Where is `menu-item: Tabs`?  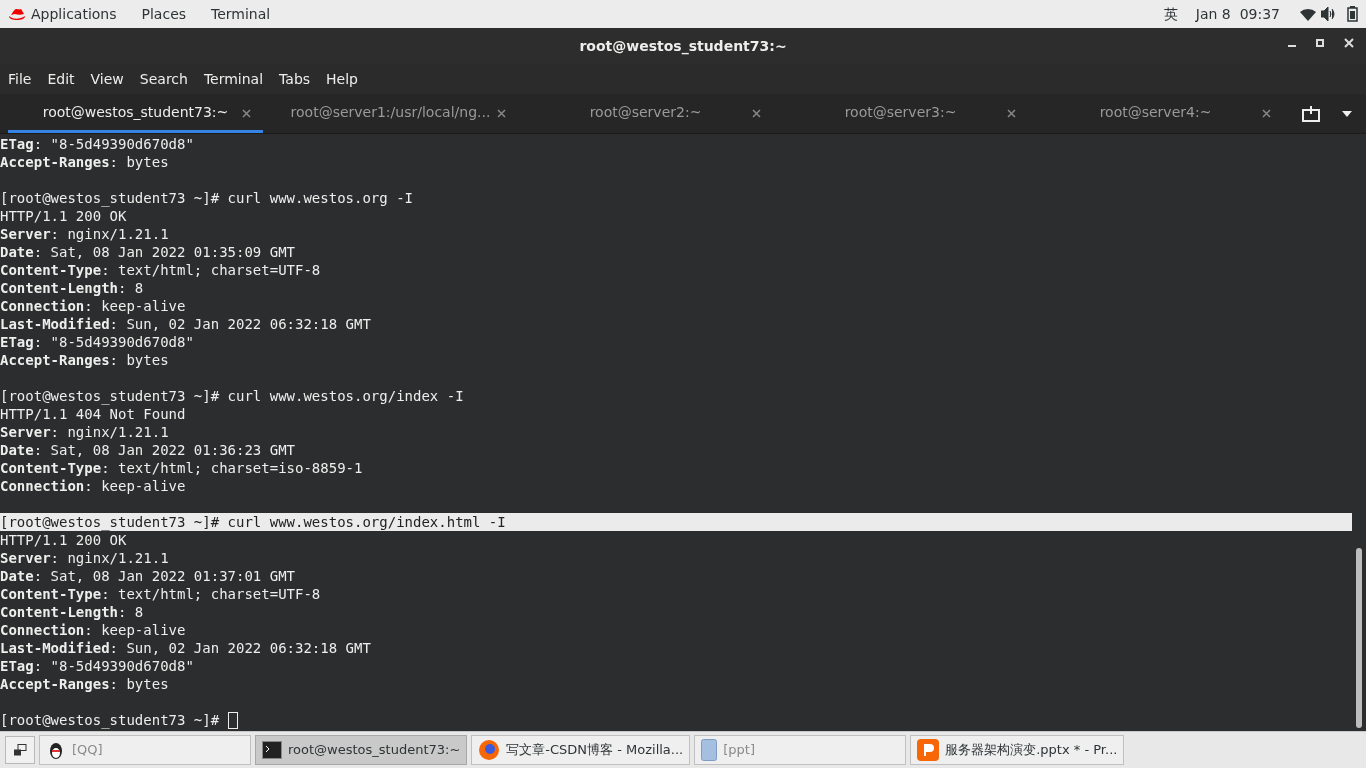 menu-item: Tabs is located at coordinates (295, 79).